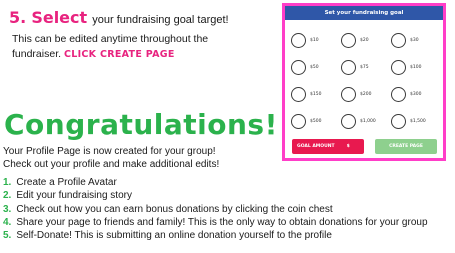 This screenshot has width=455, height=253. I want to click on amount-label: $200, so click(366, 94).